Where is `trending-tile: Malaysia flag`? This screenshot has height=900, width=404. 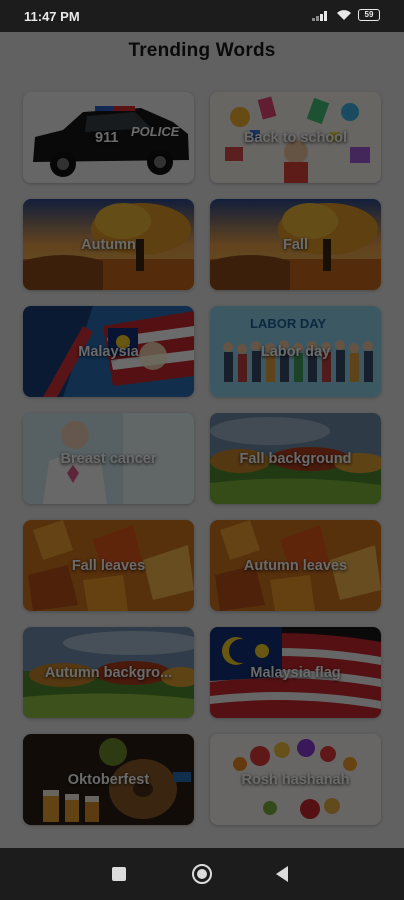
trending-tile: Malaysia flag is located at coordinates (295, 672).